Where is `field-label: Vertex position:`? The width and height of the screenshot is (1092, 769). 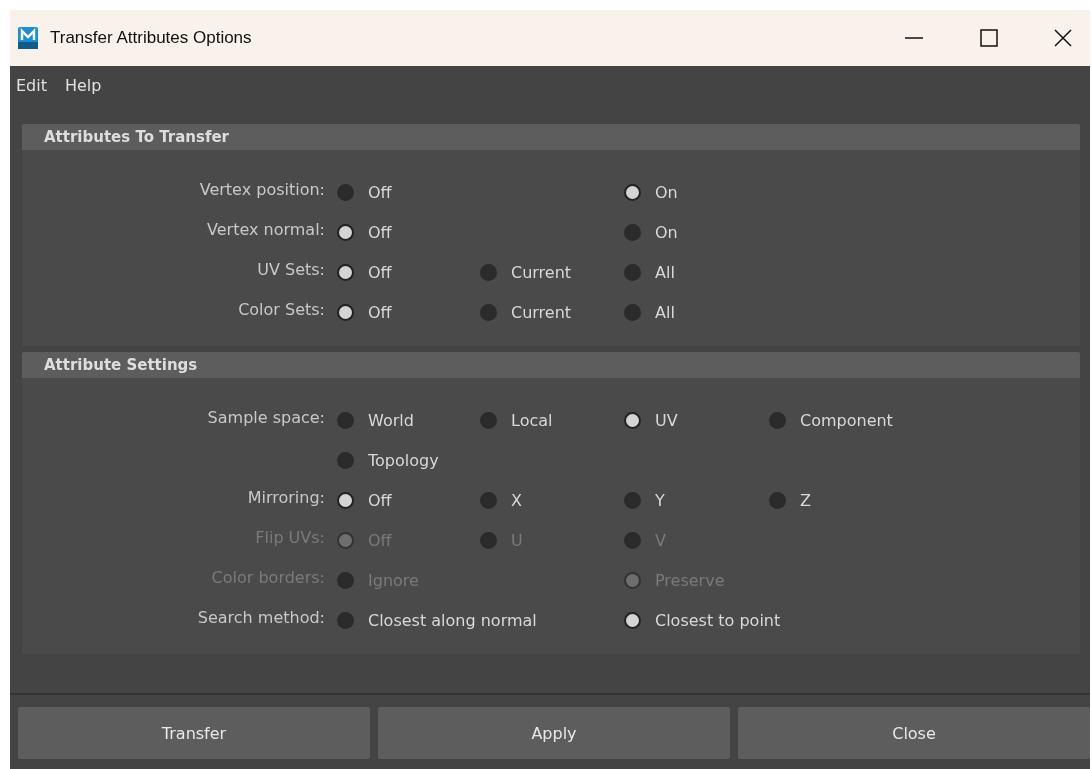 field-label: Vertex position: is located at coordinates (261, 190).